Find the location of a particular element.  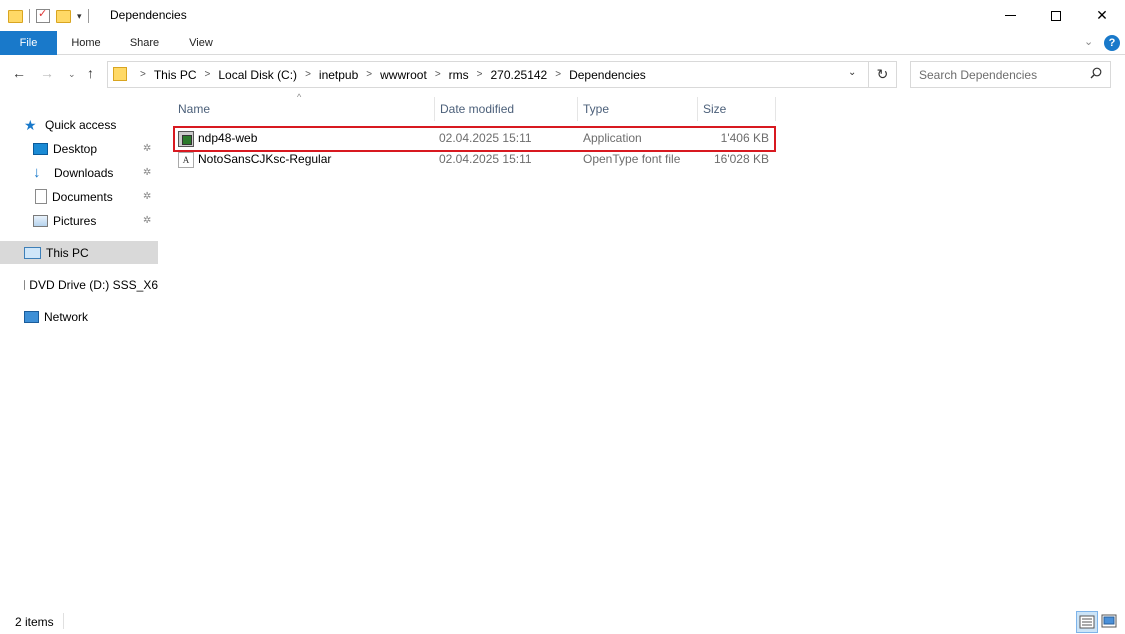

file-name-cell: ndp48-web is located at coordinates (217, 138).